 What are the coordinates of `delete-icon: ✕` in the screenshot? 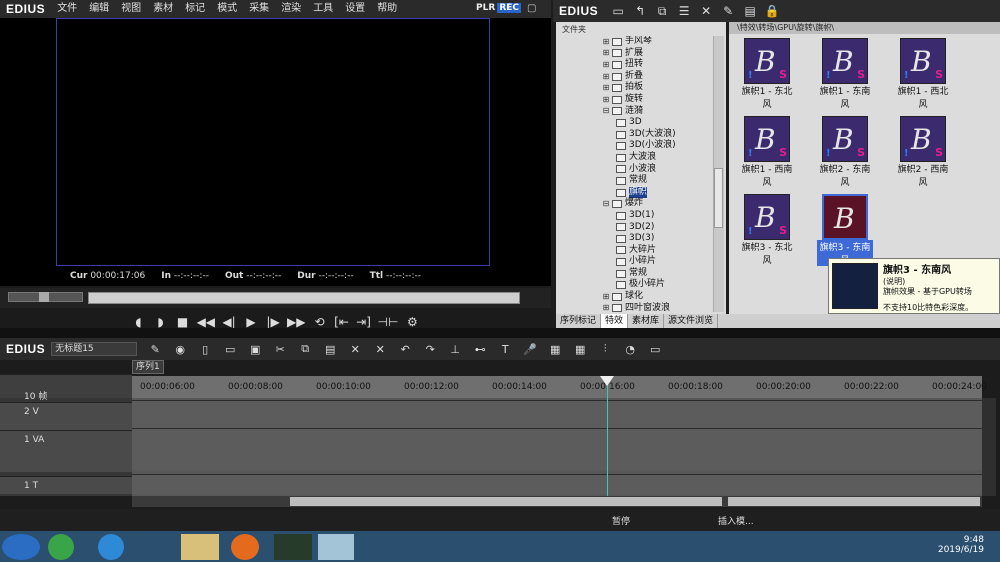 It's located at (706, 11).